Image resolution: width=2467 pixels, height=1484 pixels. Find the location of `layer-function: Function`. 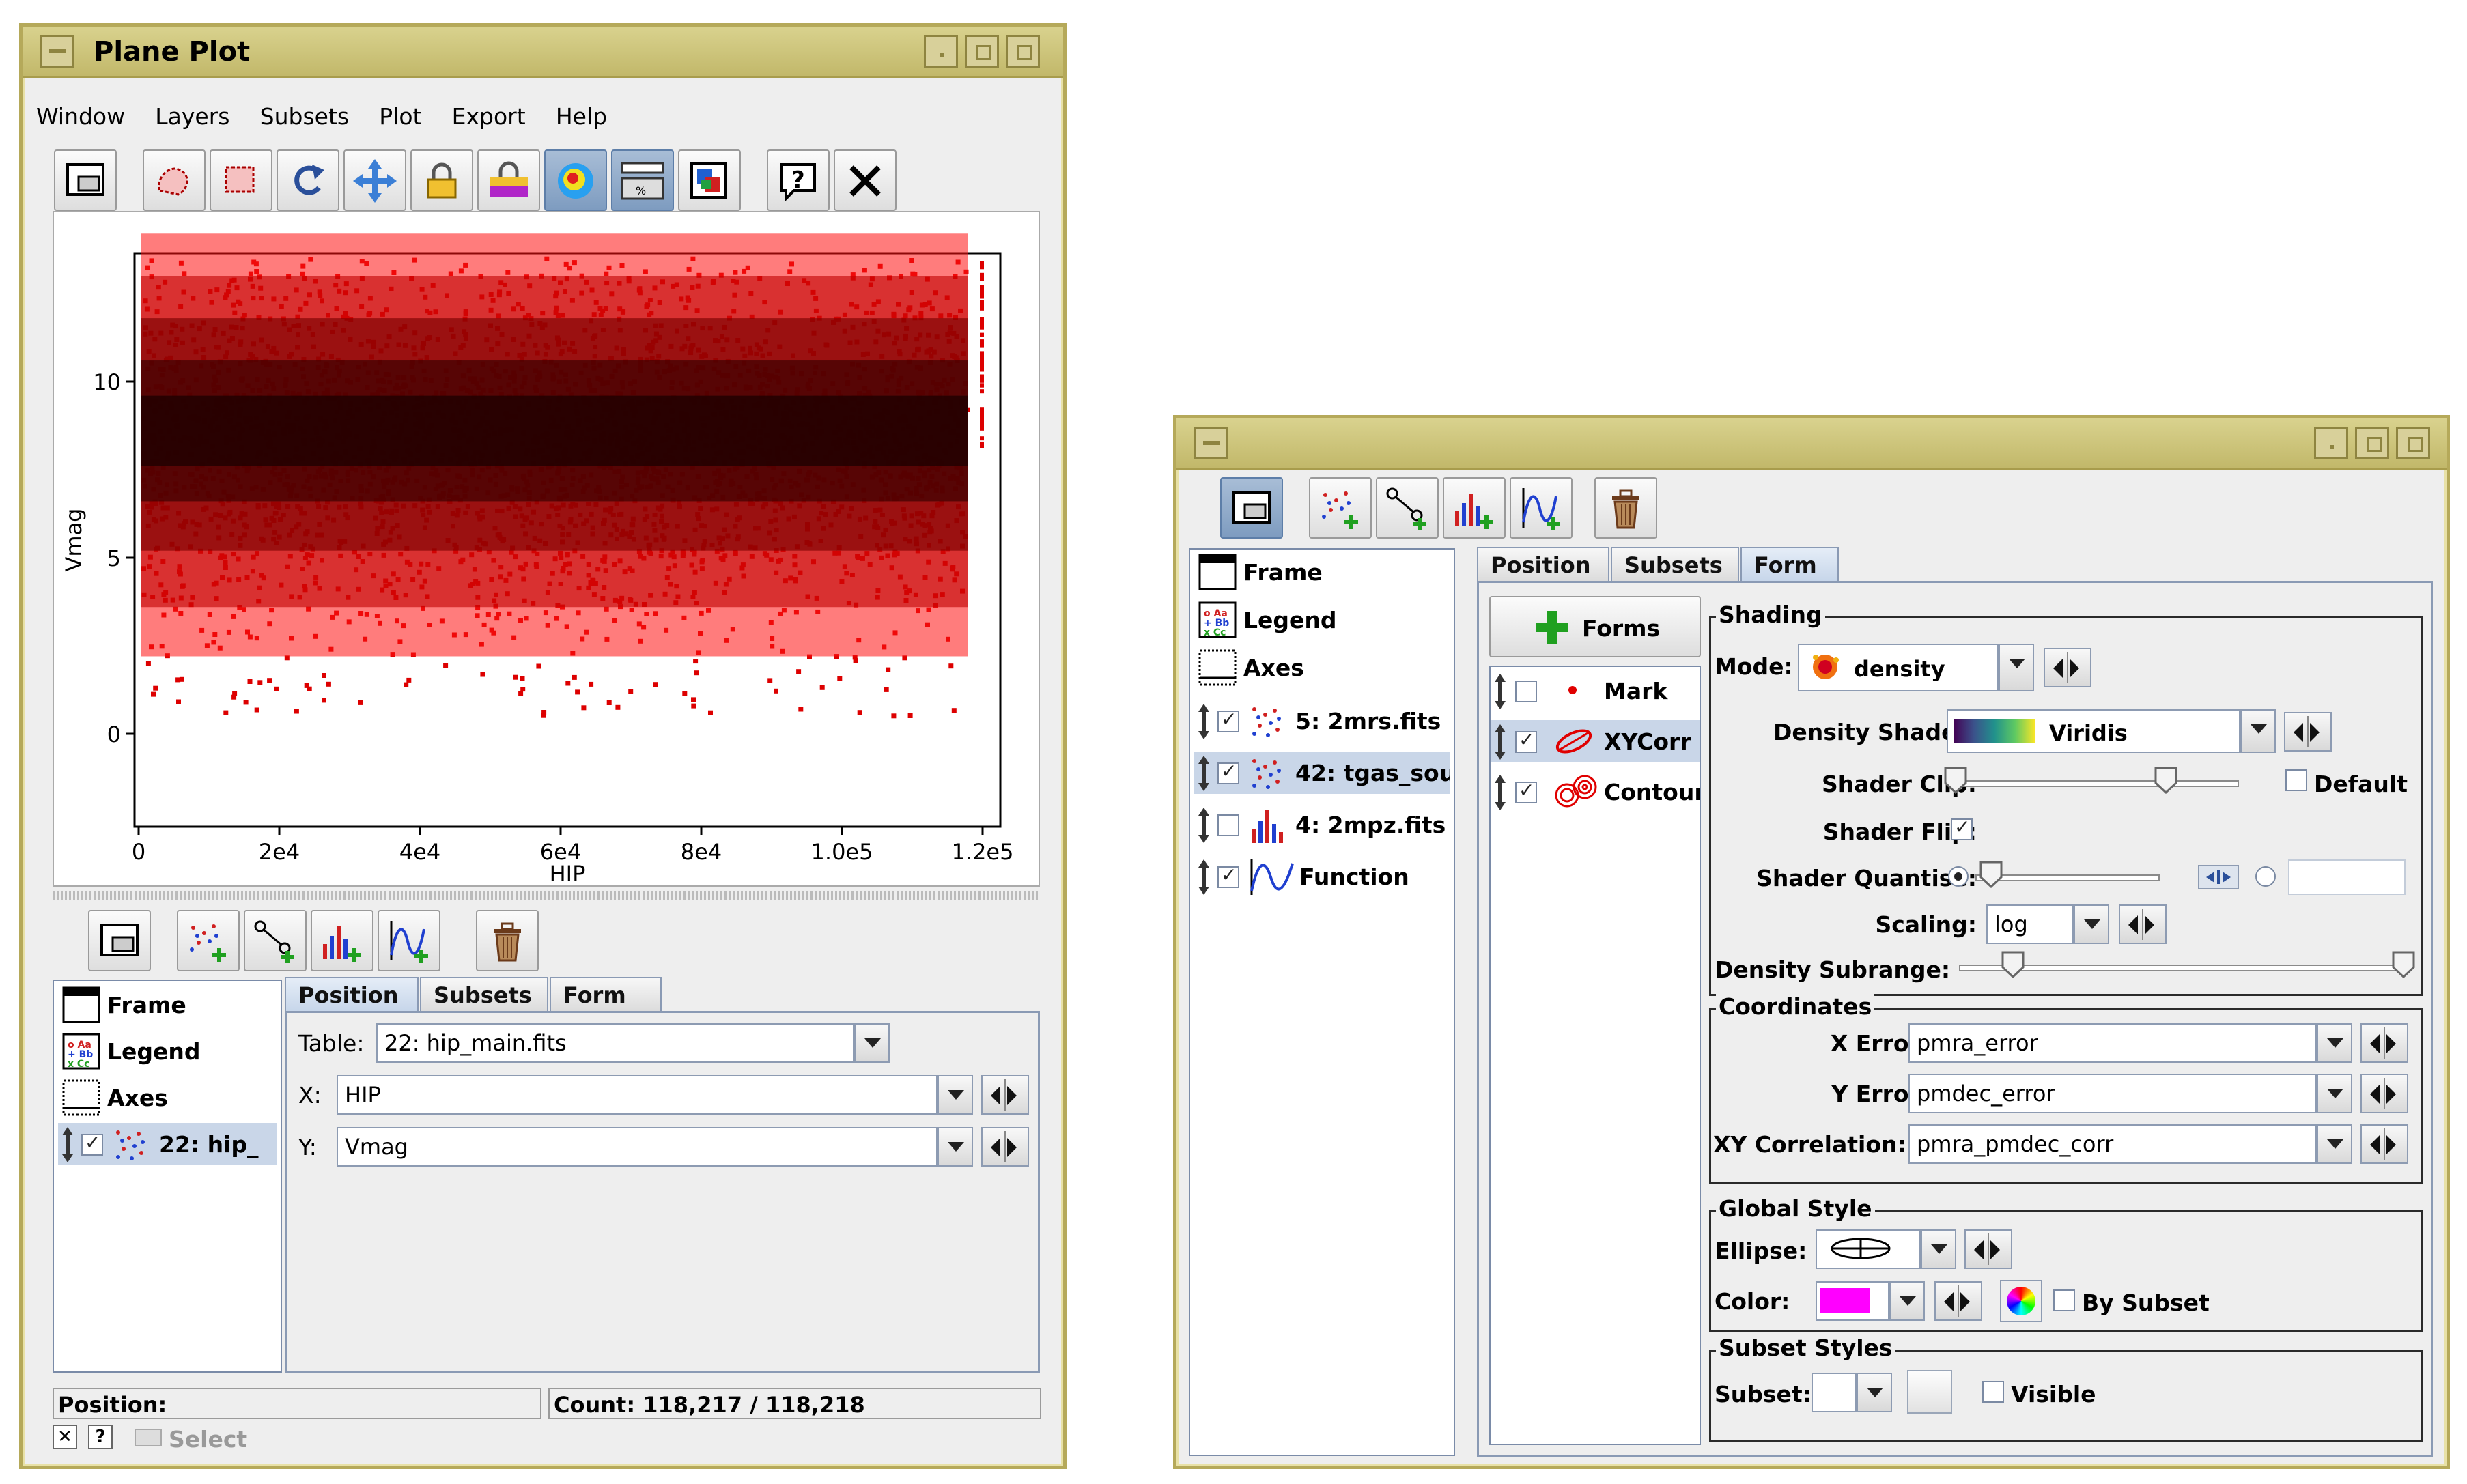

layer-function: Function is located at coordinates (1322, 876).